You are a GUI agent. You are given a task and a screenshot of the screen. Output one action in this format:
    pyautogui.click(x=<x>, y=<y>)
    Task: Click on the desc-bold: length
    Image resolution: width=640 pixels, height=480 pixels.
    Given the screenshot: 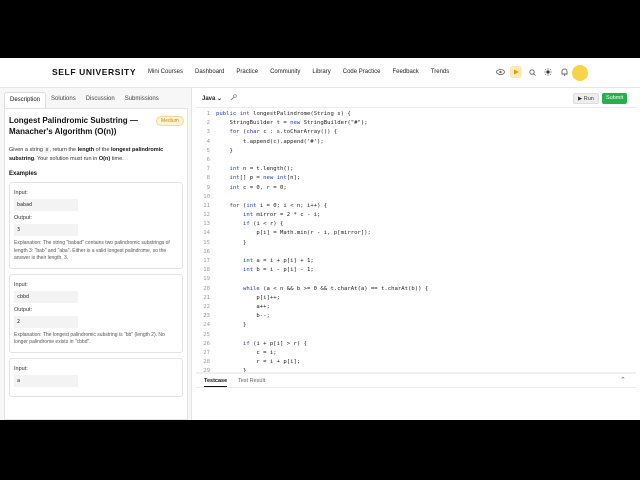 What is the action you would take?
    pyautogui.click(x=86, y=150)
    